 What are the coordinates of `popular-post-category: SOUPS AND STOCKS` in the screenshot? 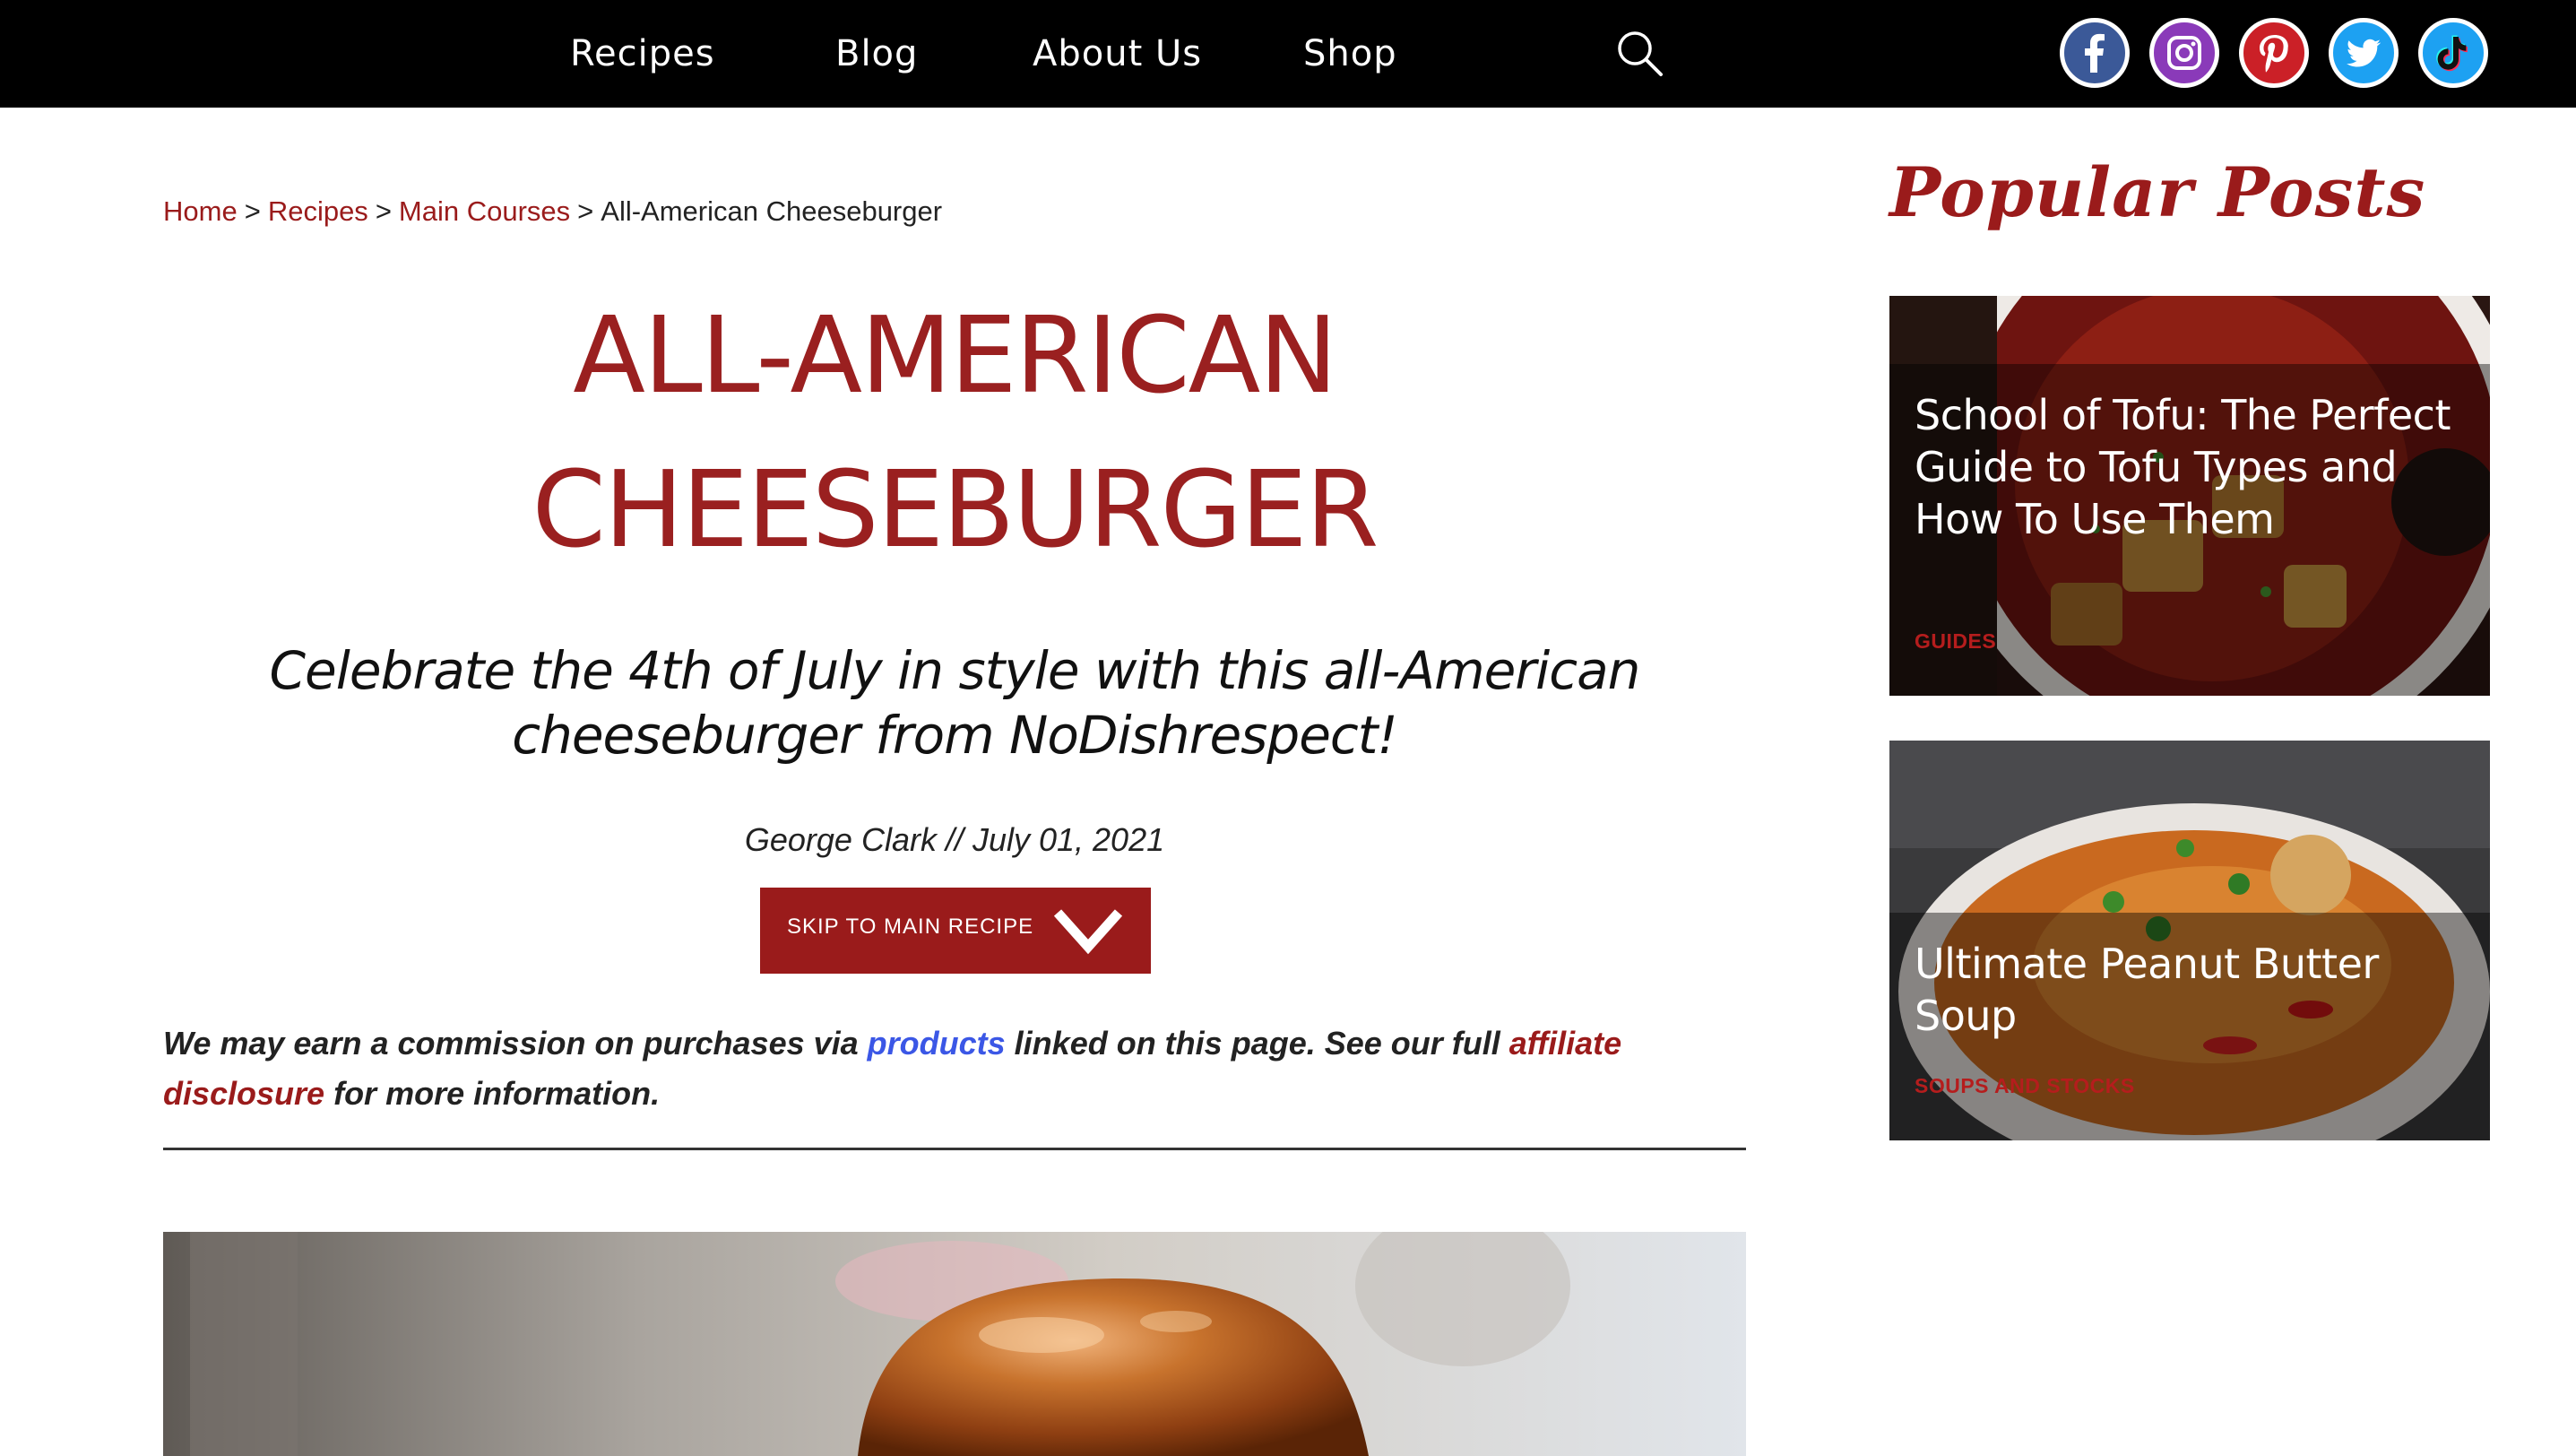 It's located at (2025, 1086).